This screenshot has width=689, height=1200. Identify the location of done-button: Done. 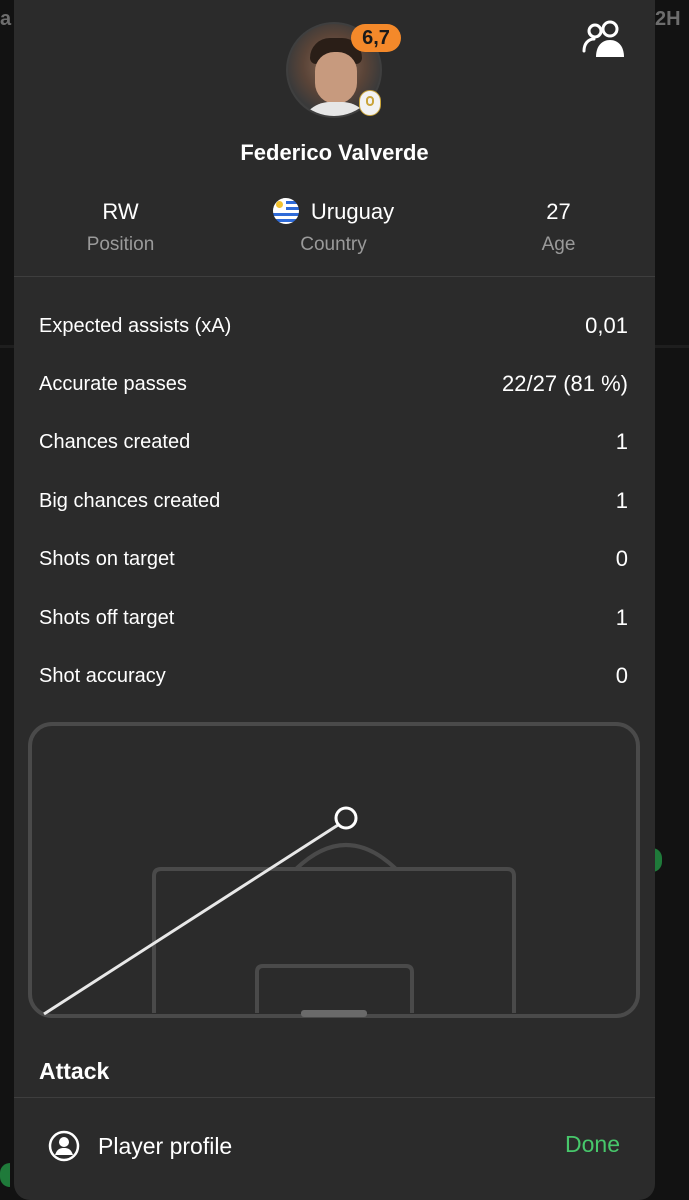
(592, 1144).